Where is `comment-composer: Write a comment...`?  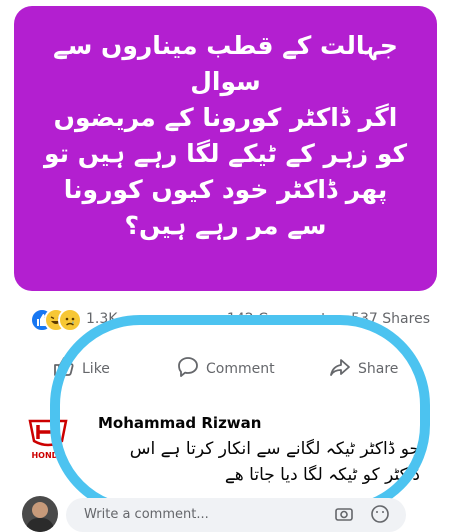 comment-composer: Write a comment... is located at coordinates (225, 514).